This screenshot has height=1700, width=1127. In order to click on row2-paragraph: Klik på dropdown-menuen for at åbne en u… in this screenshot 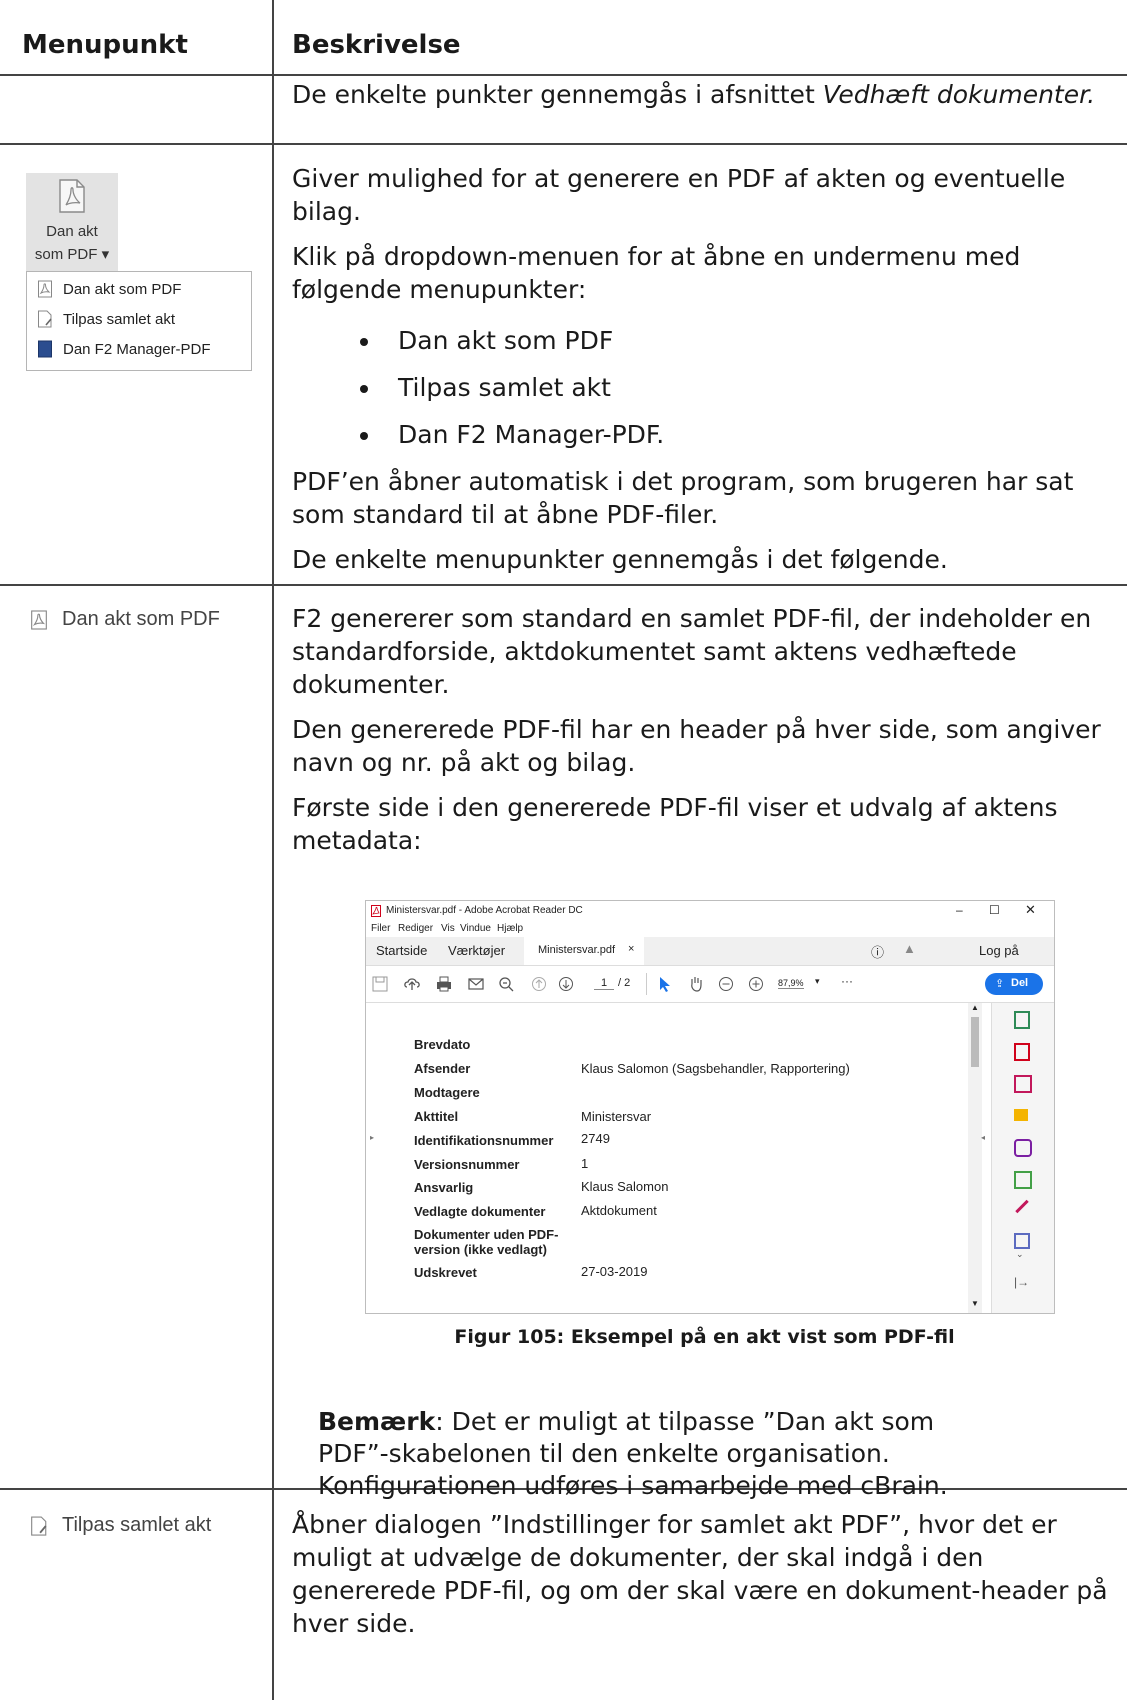, I will do `click(656, 273)`.